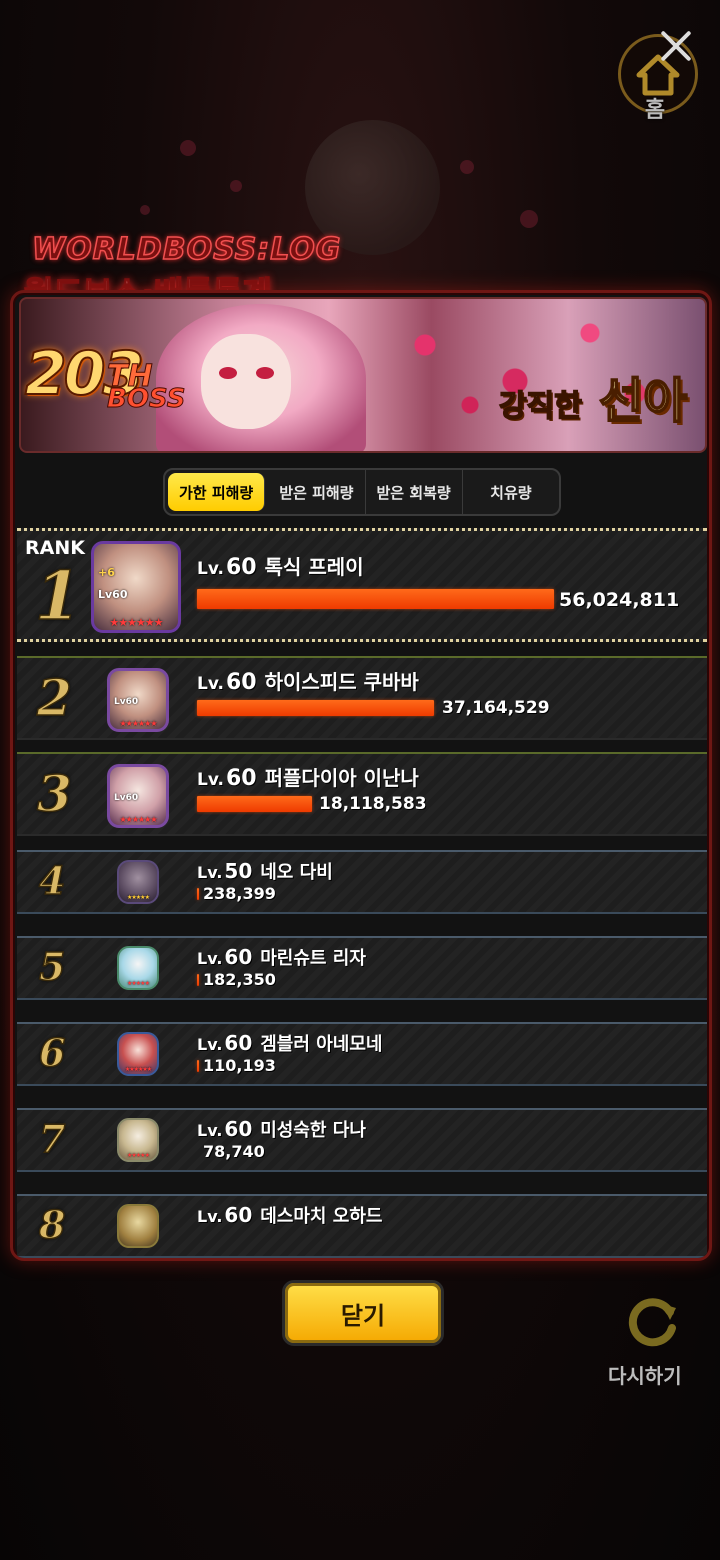  I want to click on portrait-plus: +6, so click(106, 572).